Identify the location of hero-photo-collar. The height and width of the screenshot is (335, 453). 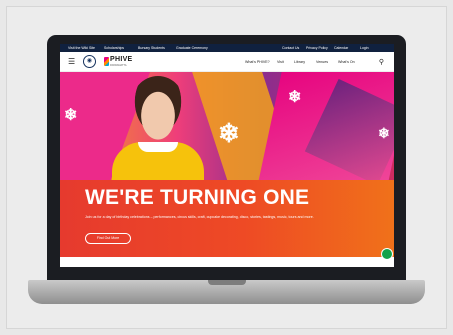
(158, 147).